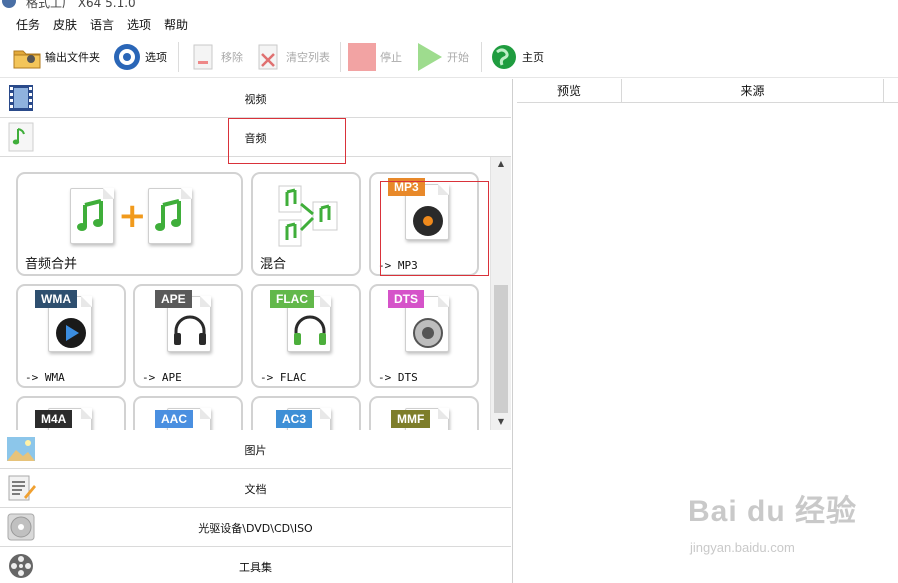  What do you see at coordinates (232, 57) in the screenshot?
I see `remove-label: 移除` at bounding box center [232, 57].